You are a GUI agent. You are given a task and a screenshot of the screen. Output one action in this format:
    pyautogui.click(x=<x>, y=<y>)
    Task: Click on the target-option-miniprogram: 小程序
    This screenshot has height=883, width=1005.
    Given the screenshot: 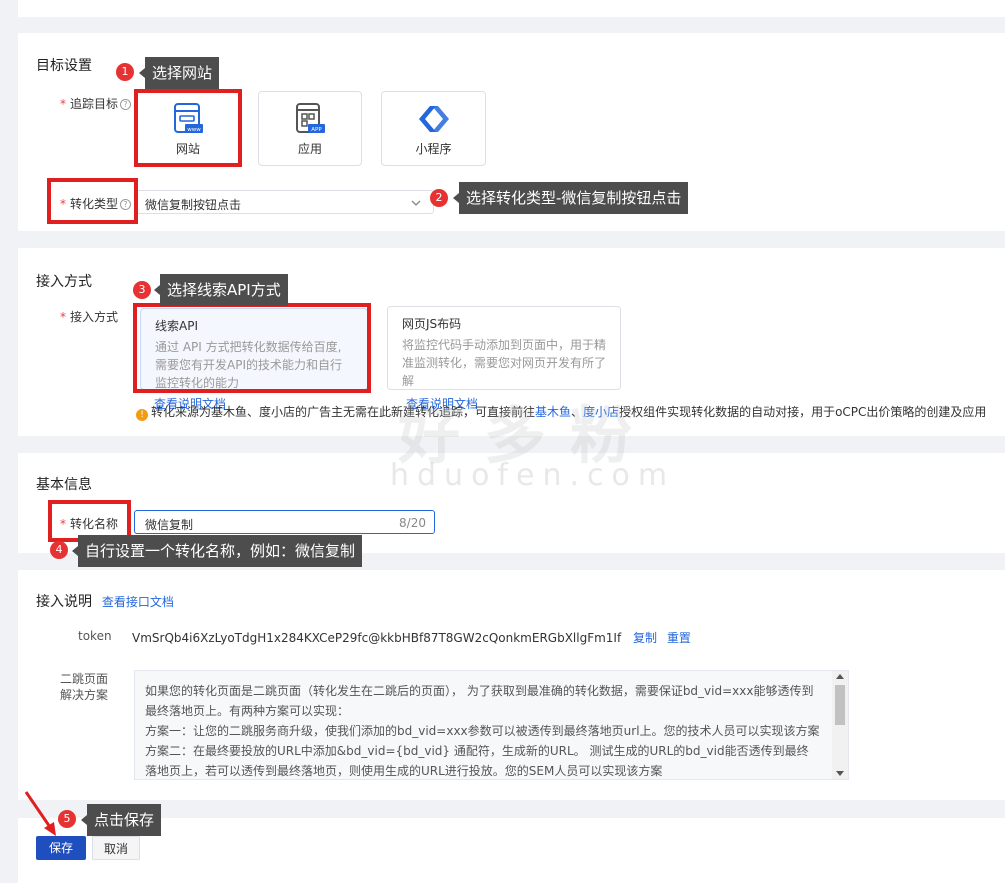 What is the action you would take?
    pyautogui.click(x=433, y=128)
    